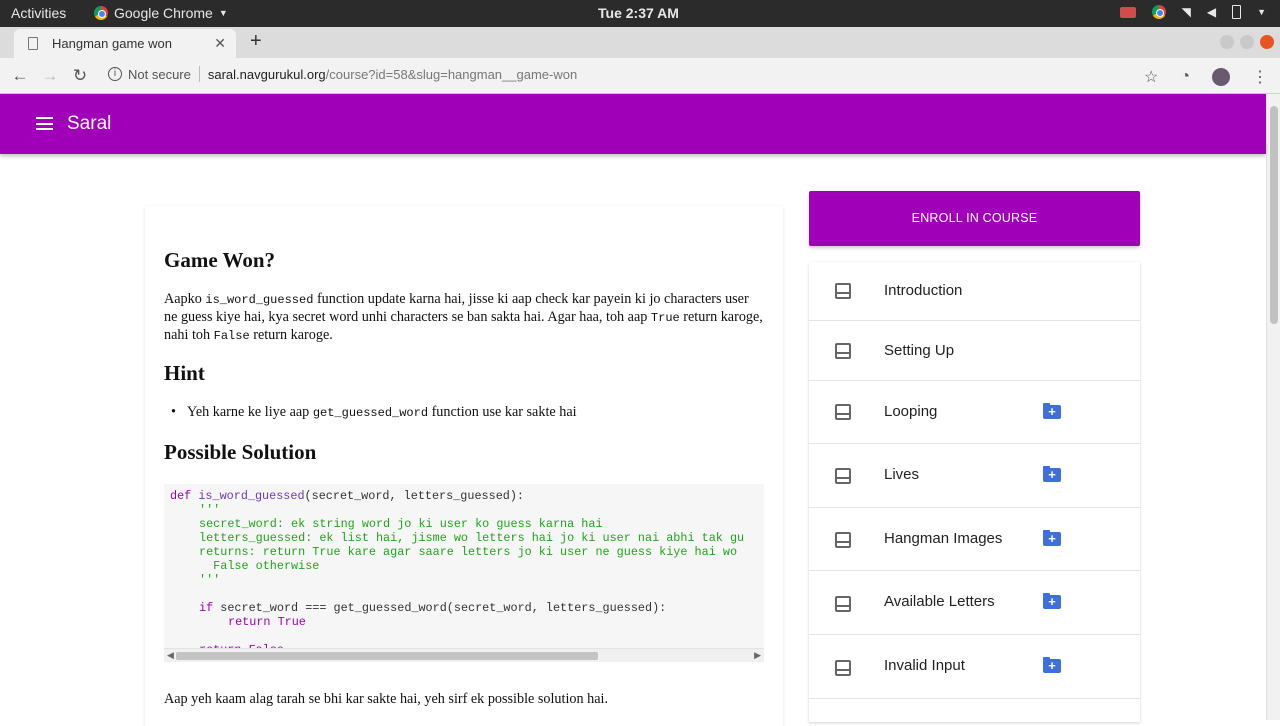 This screenshot has height=726, width=1280. Describe the element at coordinates (101, 13) in the screenshot. I see `chrome-icon` at that location.